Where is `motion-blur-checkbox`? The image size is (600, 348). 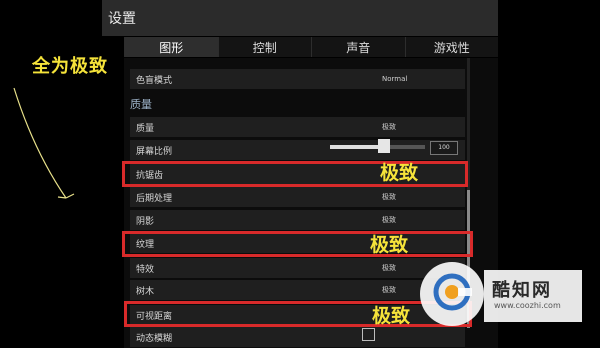 motion-blur-checkbox is located at coordinates (368, 334).